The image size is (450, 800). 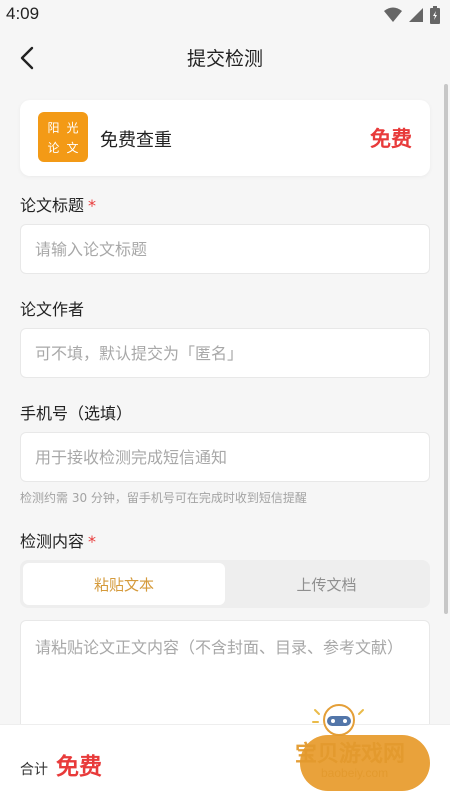 What do you see at coordinates (225, 249) in the screenshot?
I see `title-input` at bounding box center [225, 249].